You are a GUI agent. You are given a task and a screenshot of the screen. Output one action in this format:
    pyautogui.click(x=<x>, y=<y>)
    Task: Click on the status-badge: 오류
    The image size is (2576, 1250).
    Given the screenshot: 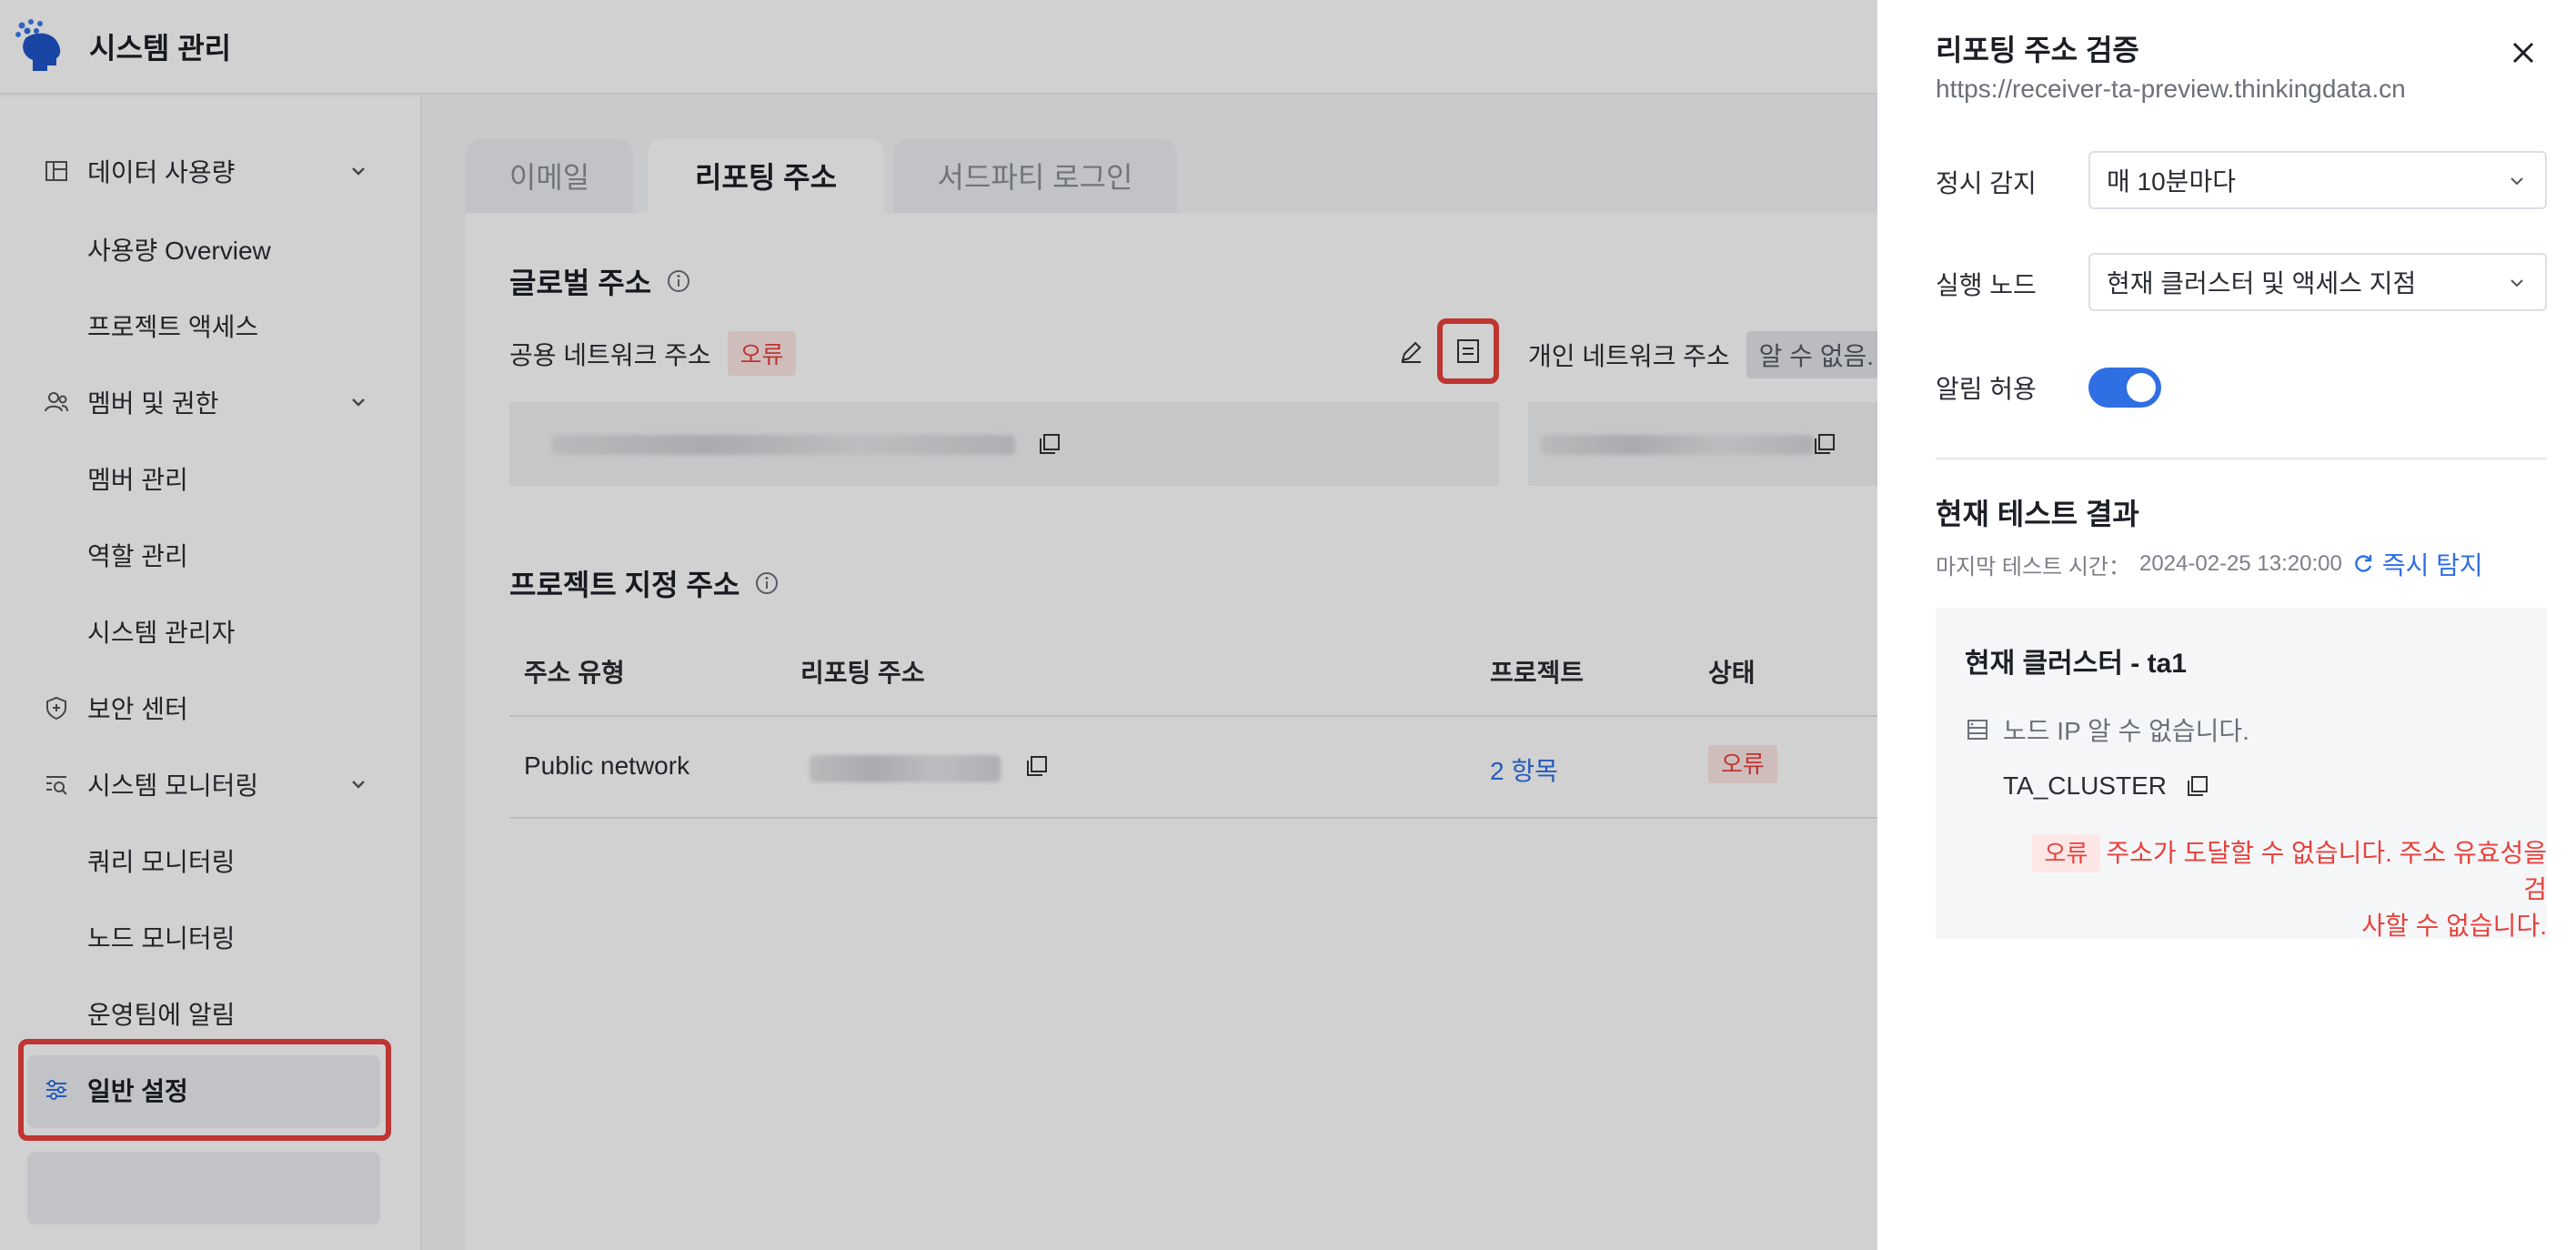 What is the action you would take?
    pyautogui.click(x=2066, y=853)
    